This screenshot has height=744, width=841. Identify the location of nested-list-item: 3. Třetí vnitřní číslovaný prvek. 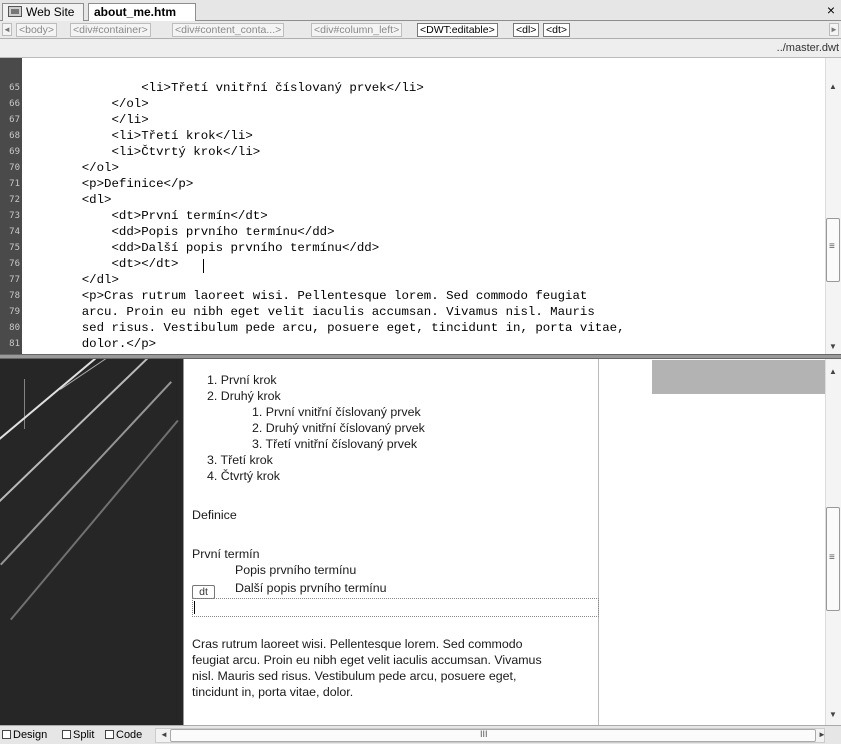
(334, 444).